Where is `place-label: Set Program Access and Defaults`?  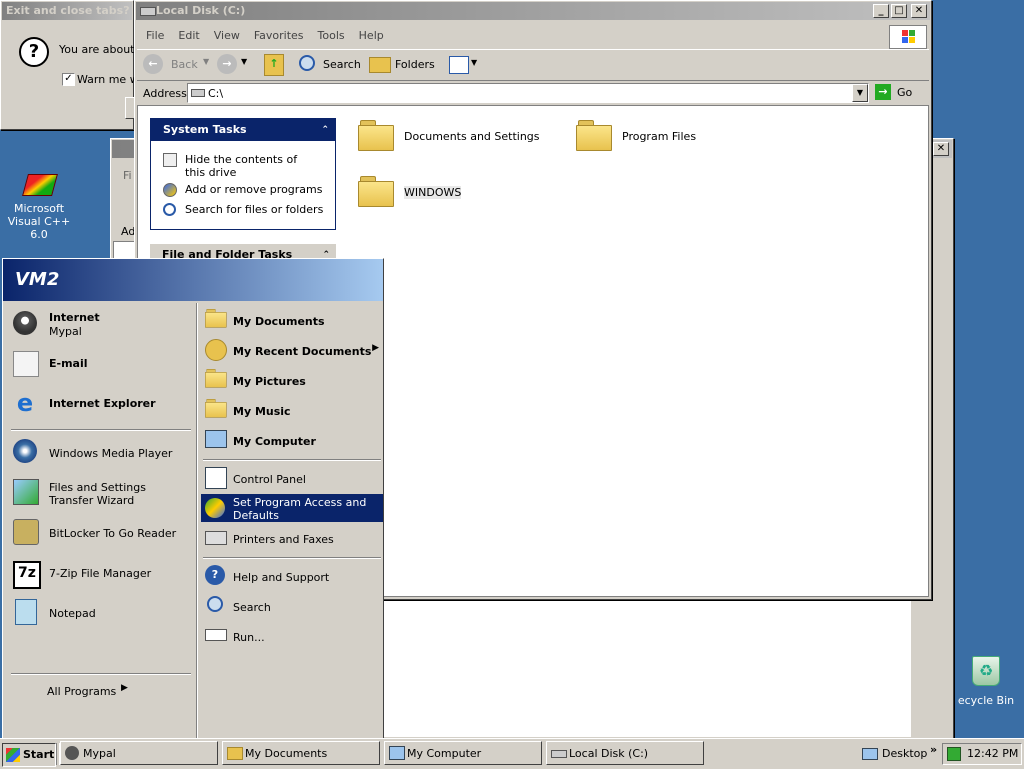
place-label: Set Program Access and Defaults is located at coordinates (300, 509).